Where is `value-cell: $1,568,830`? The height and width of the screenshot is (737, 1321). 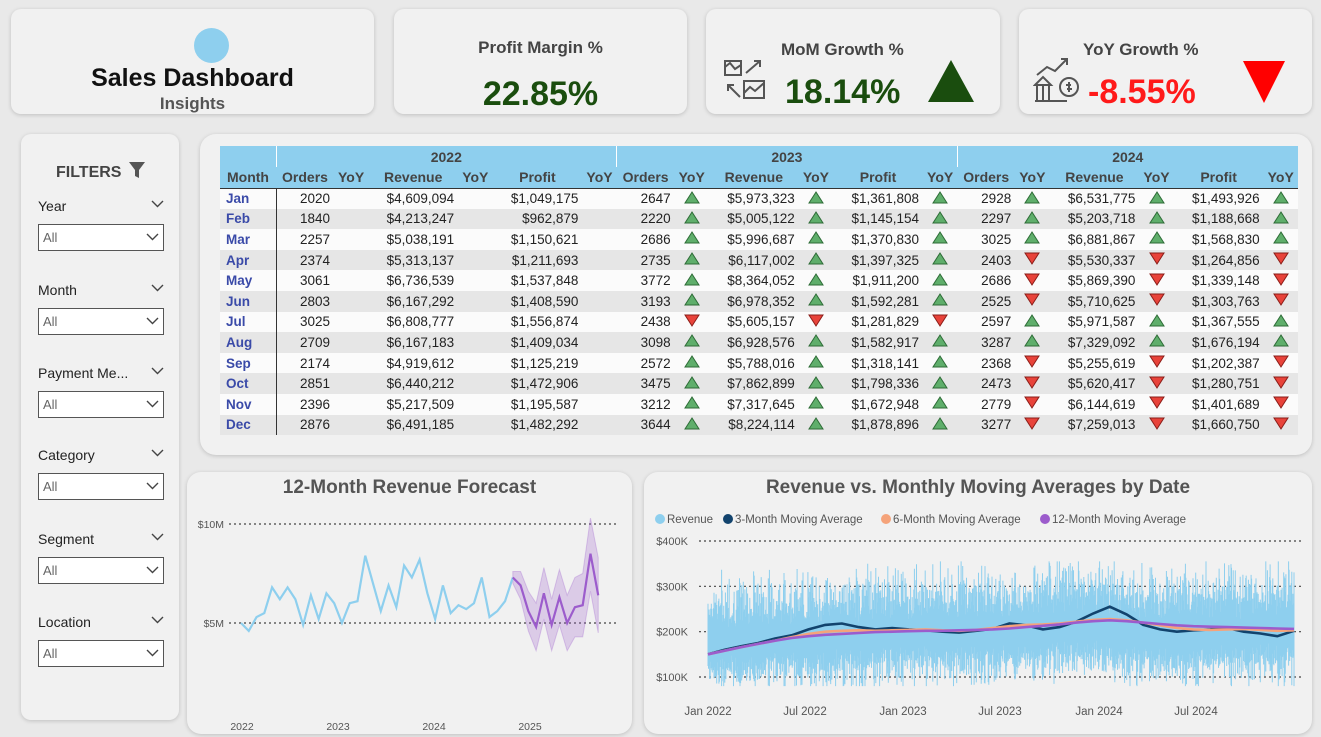 value-cell: $1,568,830 is located at coordinates (1218, 239).